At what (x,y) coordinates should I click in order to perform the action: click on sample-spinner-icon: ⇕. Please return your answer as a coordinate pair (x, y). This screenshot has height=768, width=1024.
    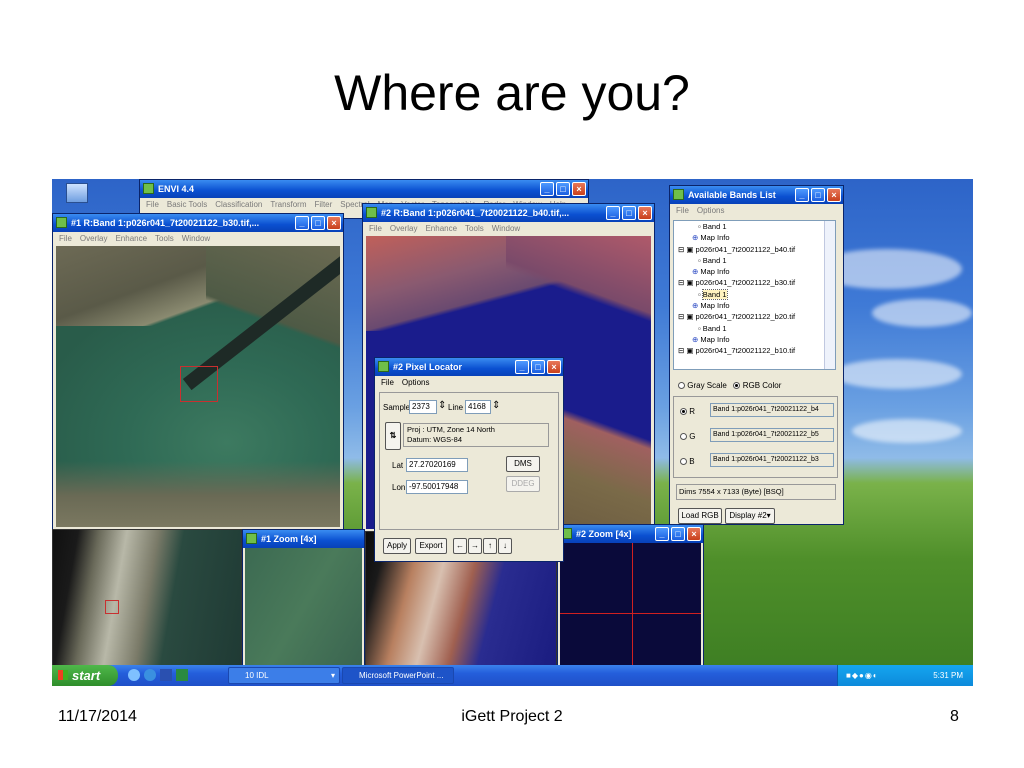
    Looking at the image, I should click on (442, 405).